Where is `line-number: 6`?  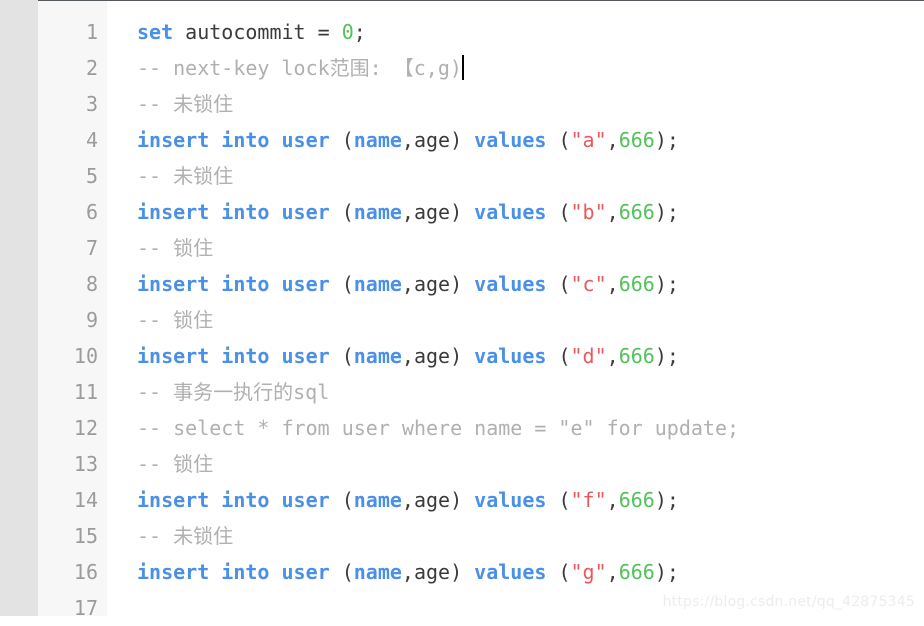
line-number: 6 is located at coordinates (72, 212).